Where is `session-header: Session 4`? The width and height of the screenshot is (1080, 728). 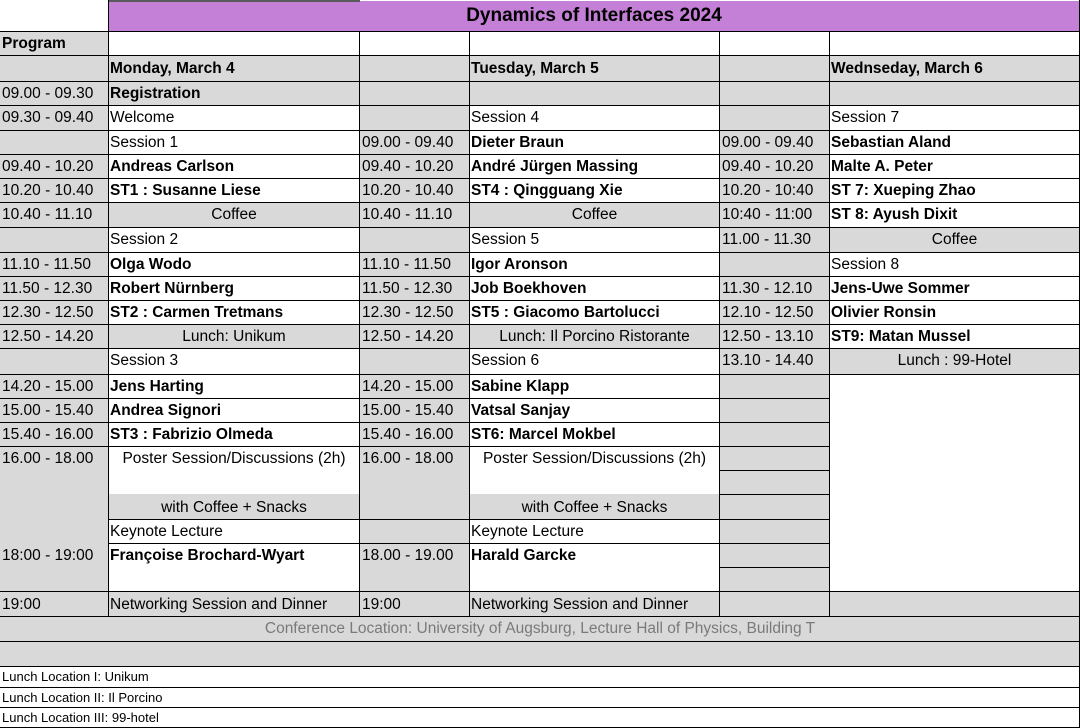 session-header: Session 4 is located at coordinates (594, 117).